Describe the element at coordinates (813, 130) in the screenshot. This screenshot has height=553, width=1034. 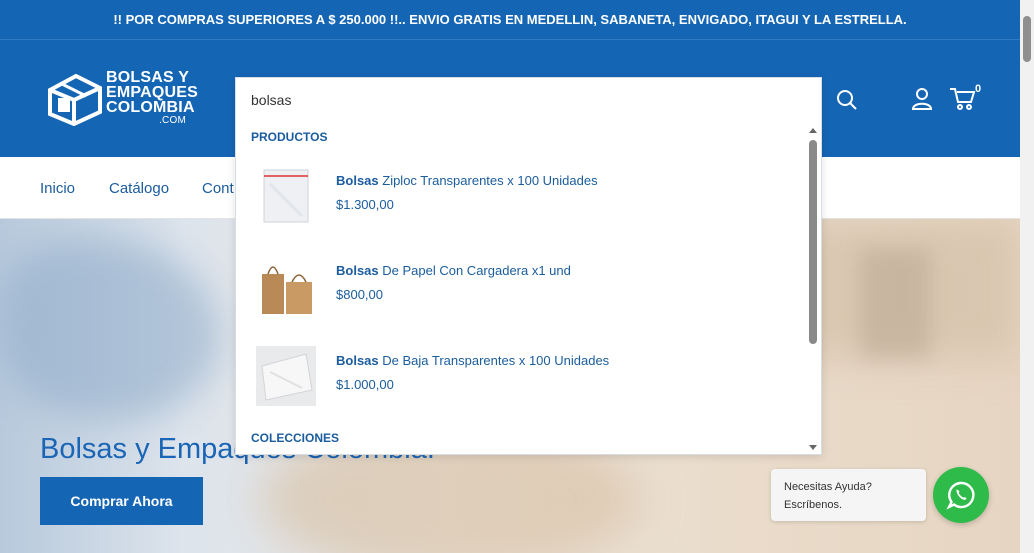
I see `scroll-up-arrow-icon` at that location.